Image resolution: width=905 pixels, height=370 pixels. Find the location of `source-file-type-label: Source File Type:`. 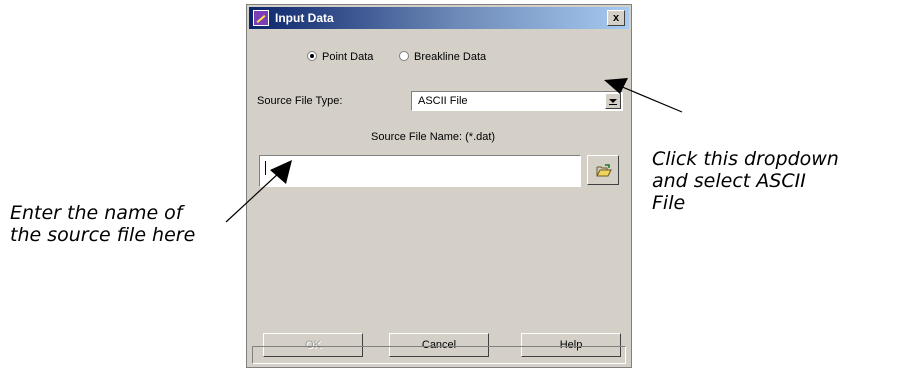

source-file-type-label: Source File Type: is located at coordinates (300, 101).